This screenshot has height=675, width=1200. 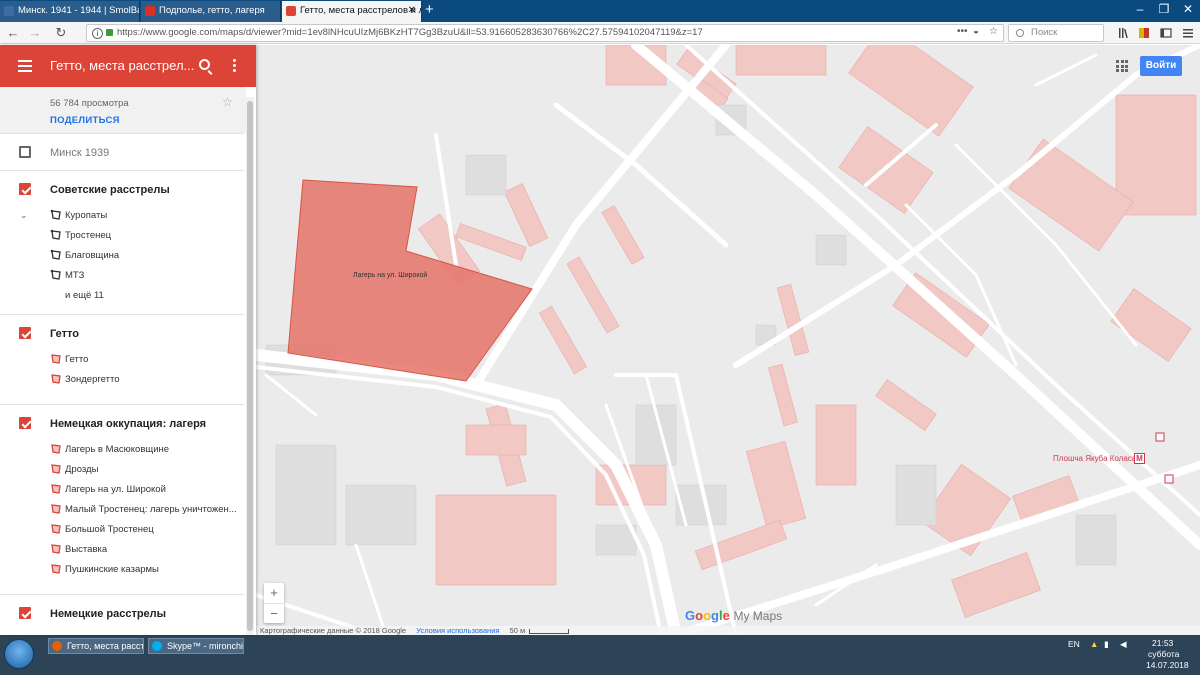 I want to click on forward-button: →, so click(x=35, y=33).